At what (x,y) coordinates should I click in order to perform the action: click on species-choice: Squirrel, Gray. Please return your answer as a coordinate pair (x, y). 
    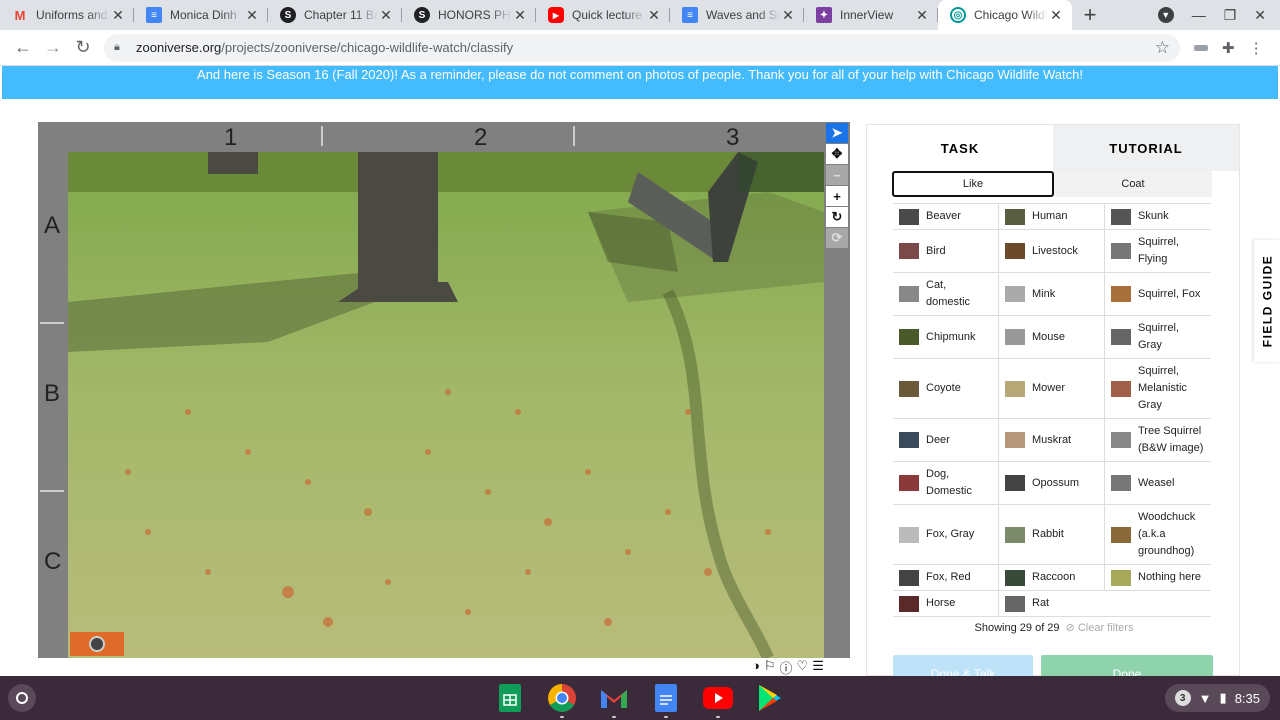
    Looking at the image, I should click on (1158, 337).